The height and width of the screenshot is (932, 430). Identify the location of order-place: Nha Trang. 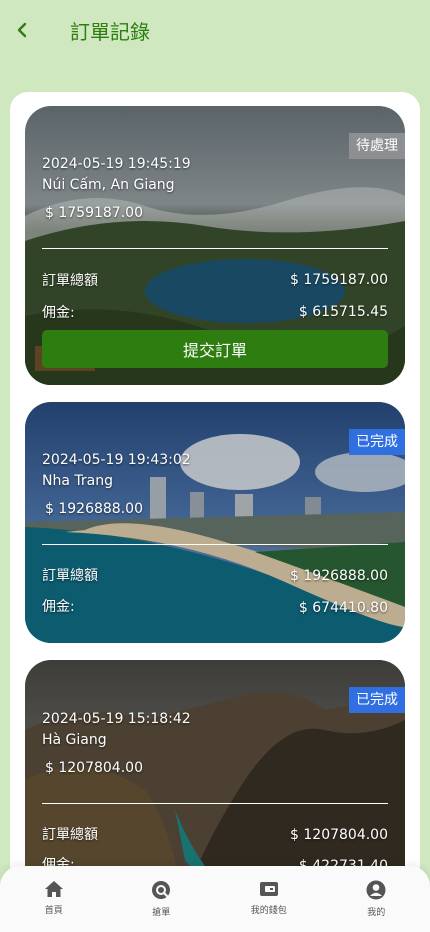
(77, 481).